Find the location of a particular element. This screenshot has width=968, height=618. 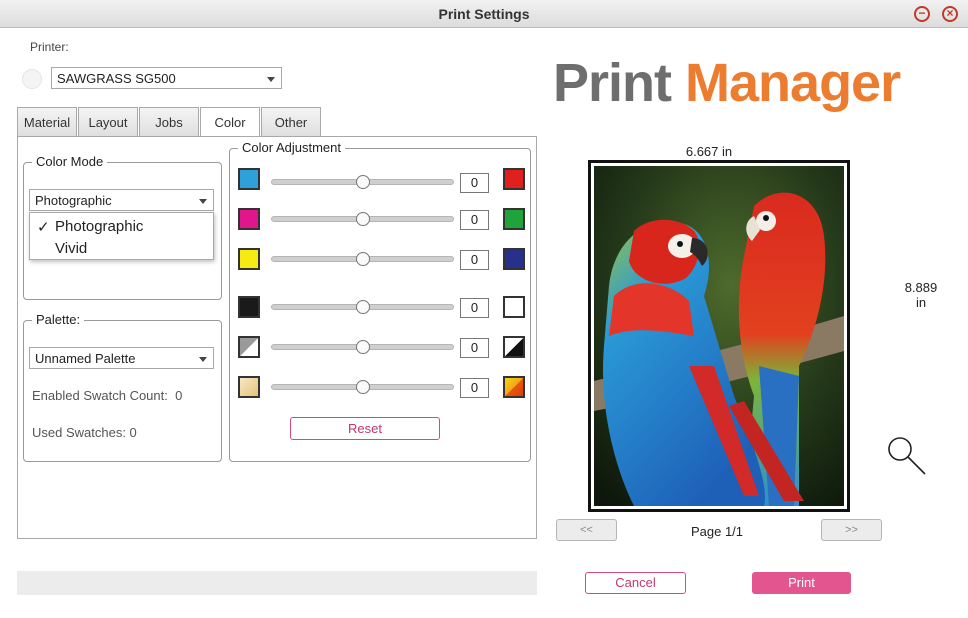

palette-title: Palette: is located at coordinates (58, 319).